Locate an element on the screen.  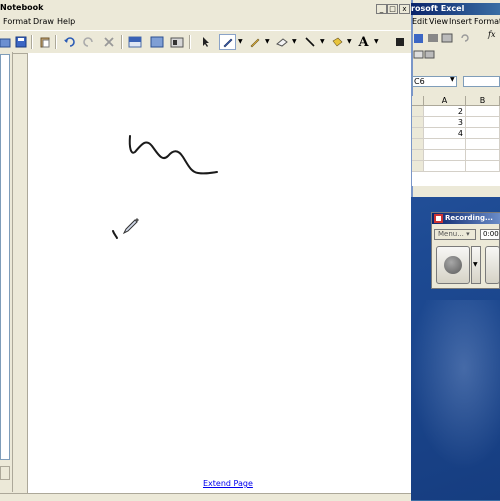
recorder-app-icon is located at coordinates (438, 218).